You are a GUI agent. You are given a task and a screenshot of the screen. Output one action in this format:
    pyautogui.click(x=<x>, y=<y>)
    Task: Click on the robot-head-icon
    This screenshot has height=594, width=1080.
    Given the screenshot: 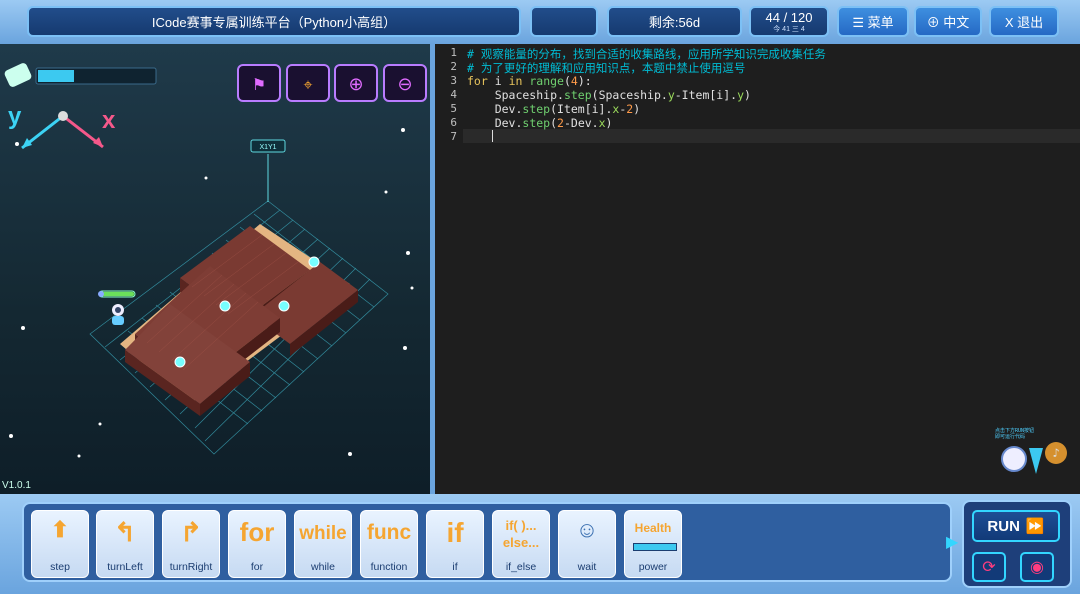 What is the action you would take?
    pyautogui.click(x=1014, y=459)
    